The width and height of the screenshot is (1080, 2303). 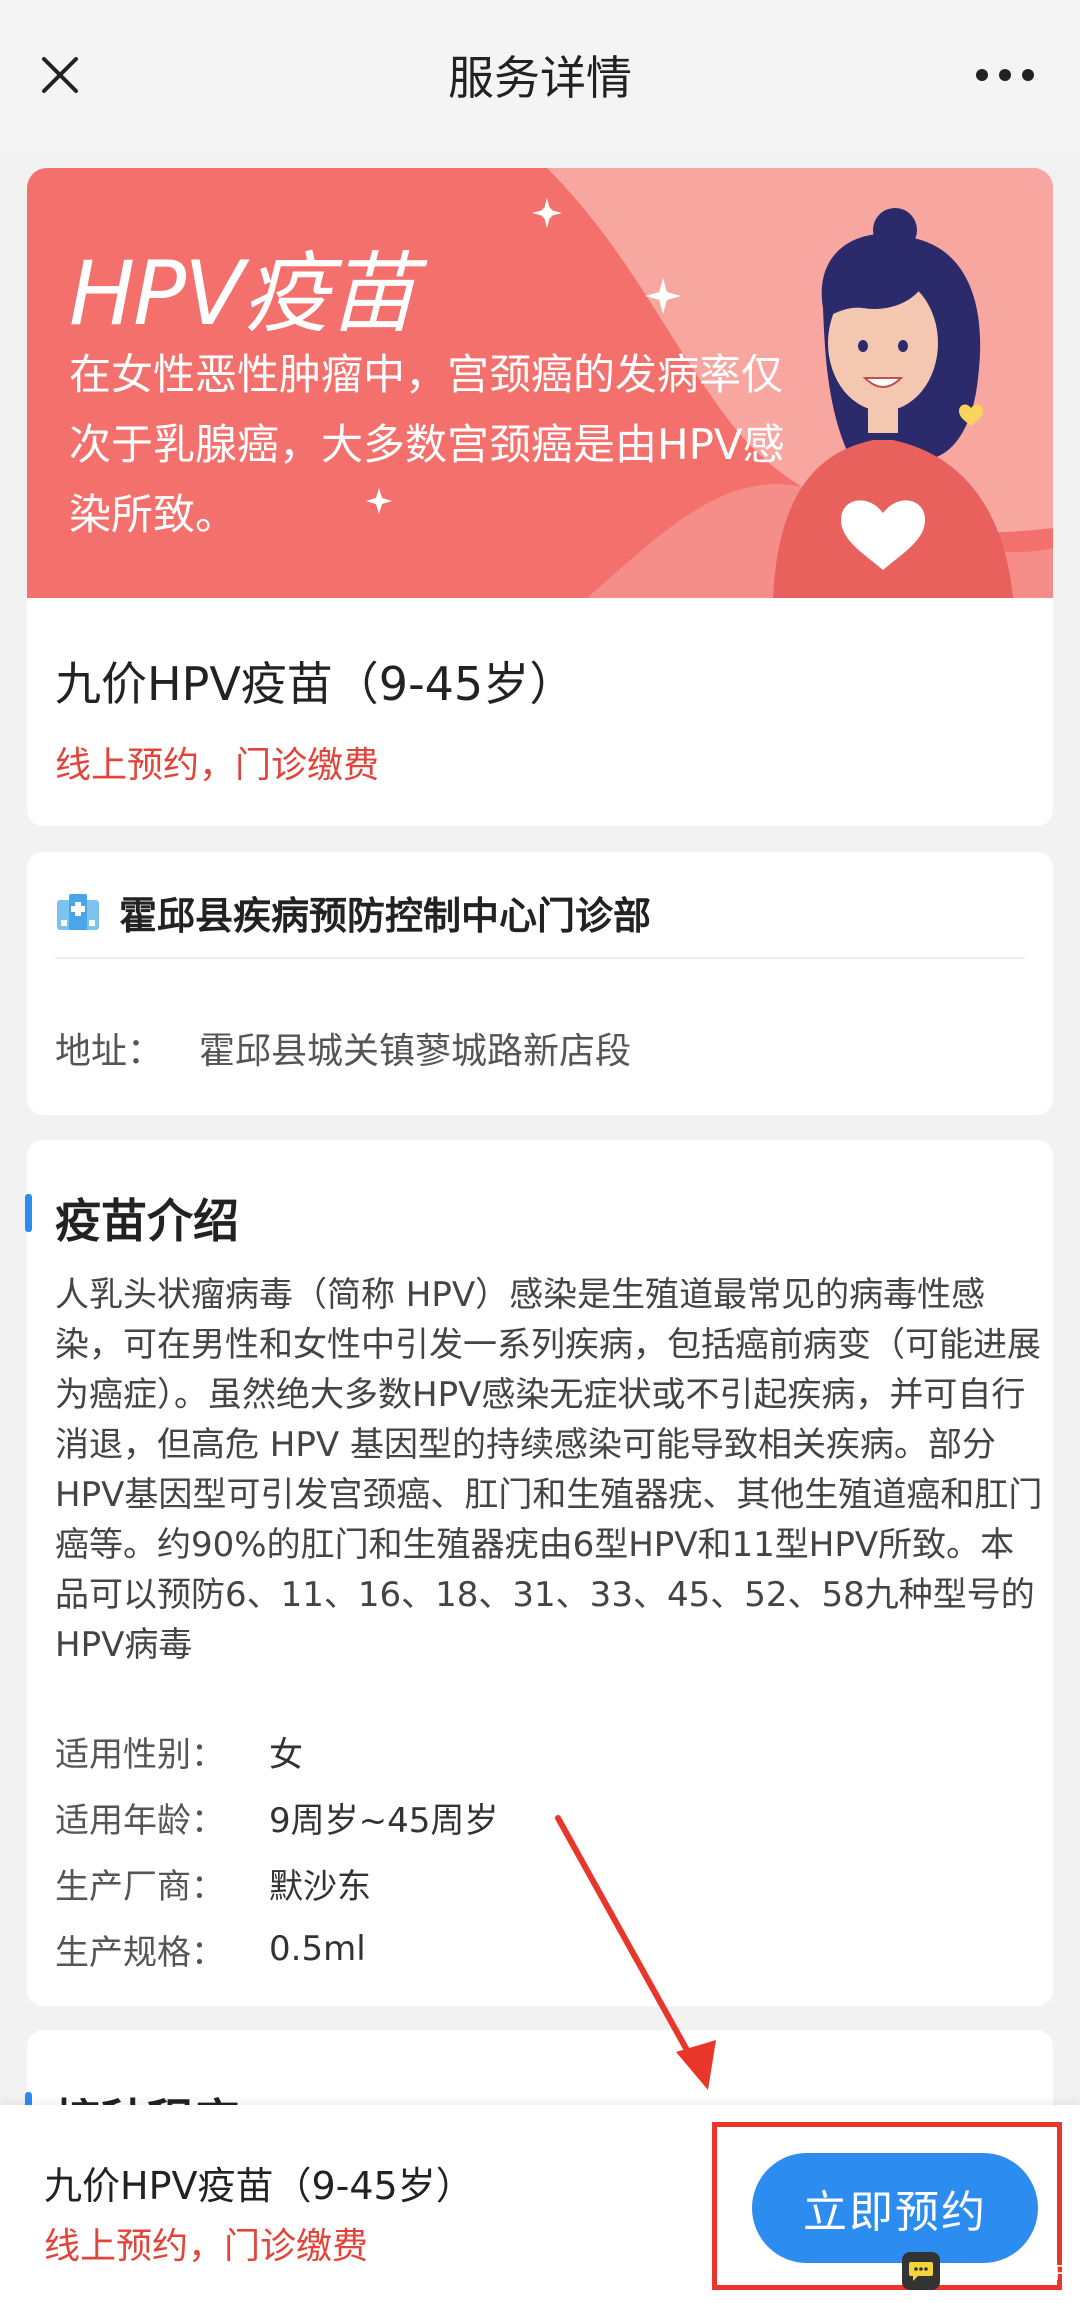 I want to click on nav-bar: 服务详情, so click(x=540, y=75).